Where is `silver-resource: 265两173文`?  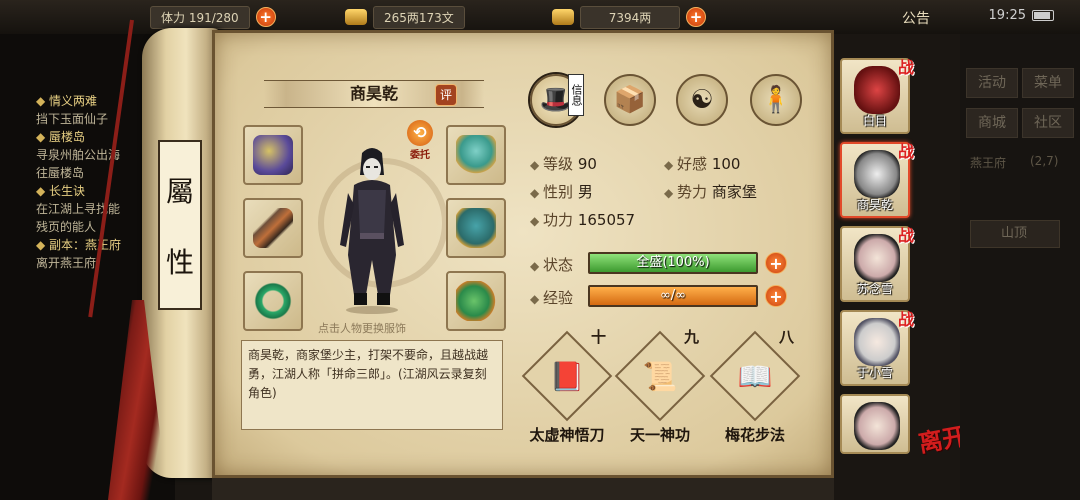
silver-resource: 265两173文 is located at coordinates (405, 17).